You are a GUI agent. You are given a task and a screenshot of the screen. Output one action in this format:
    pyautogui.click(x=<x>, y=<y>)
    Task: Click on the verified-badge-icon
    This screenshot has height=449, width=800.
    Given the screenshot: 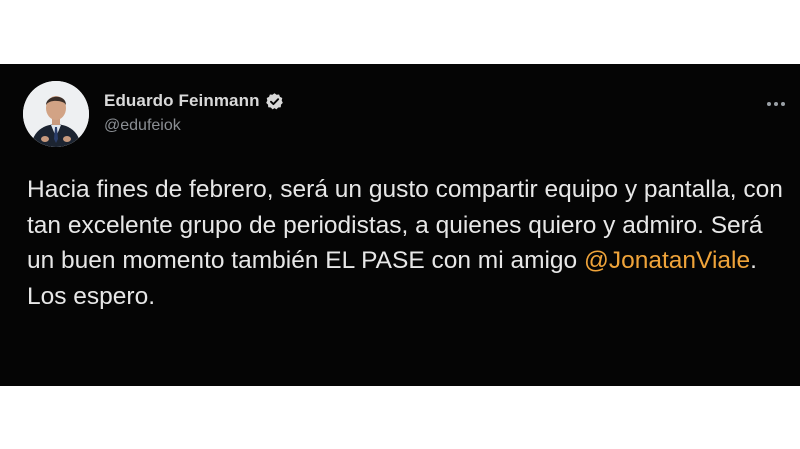 What is the action you would take?
    pyautogui.click(x=274, y=101)
    